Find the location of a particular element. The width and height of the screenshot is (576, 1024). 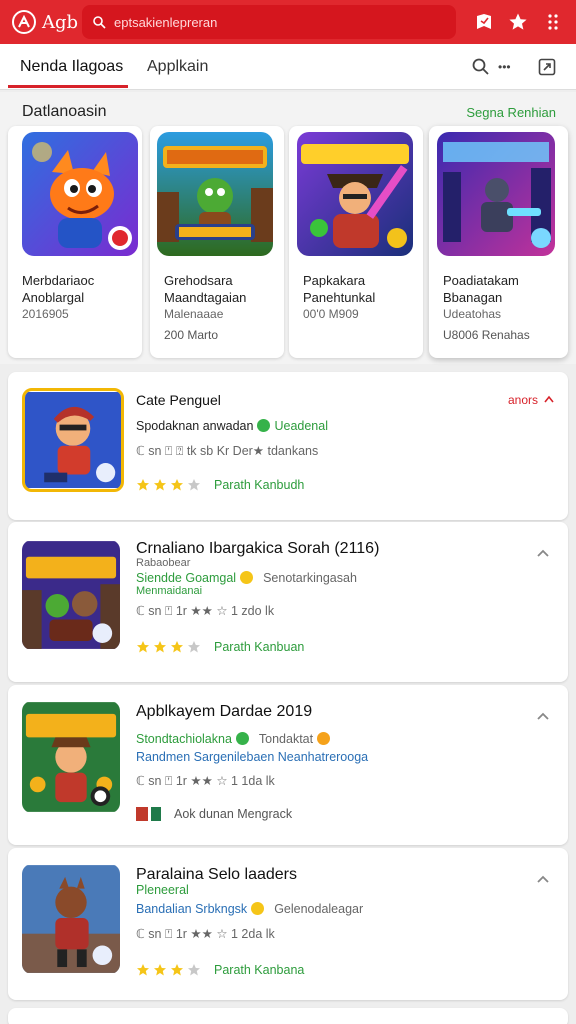

rating-stars: Parath Kanbuan is located at coordinates (220, 647).